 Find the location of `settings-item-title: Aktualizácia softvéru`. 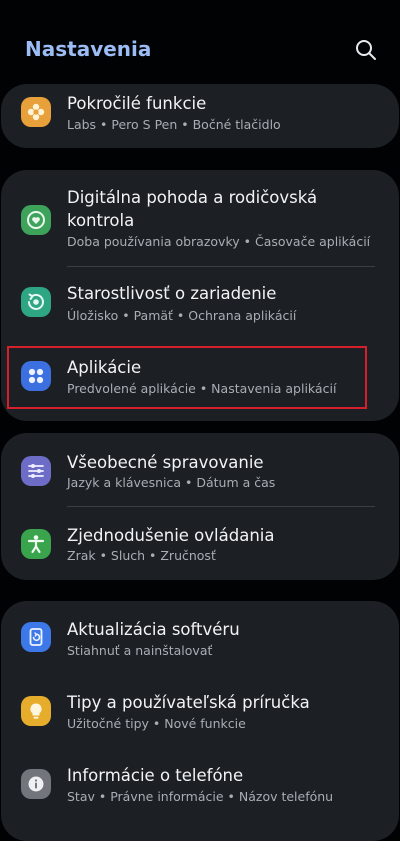

settings-item-title: Aktualizácia softvéru is located at coordinates (153, 629).